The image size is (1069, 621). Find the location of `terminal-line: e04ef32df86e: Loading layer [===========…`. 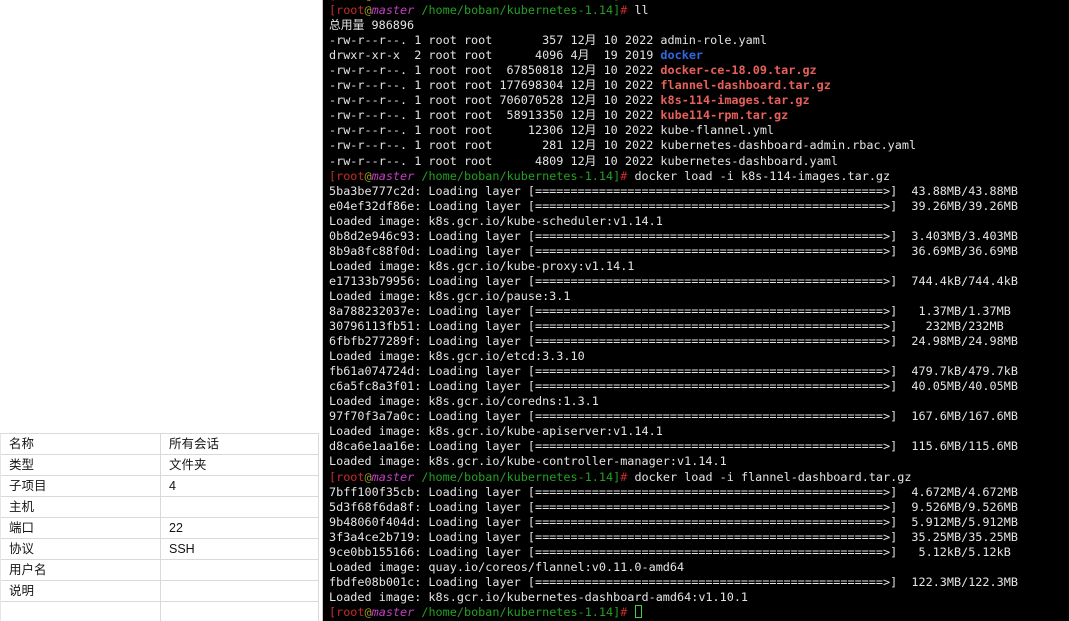

terminal-line: e04ef32df86e: Loading layer [===========… is located at coordinates (699, 206).